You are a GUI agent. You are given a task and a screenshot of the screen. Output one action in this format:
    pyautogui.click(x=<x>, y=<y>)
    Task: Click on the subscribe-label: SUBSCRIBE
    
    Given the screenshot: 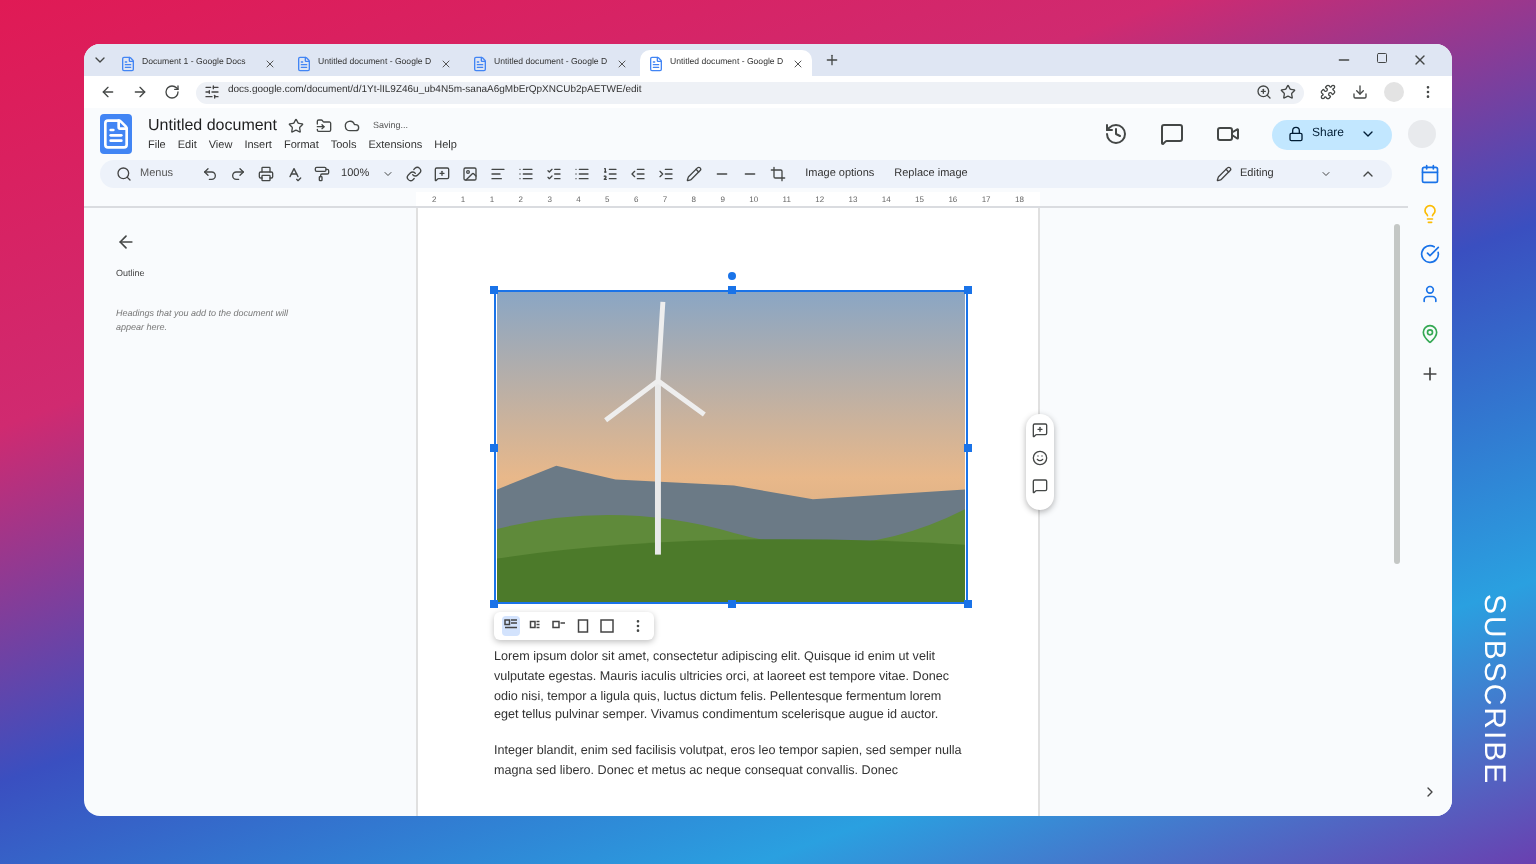 What is the action you would take?
    pyautogui.click(x=1493, y=690)
    